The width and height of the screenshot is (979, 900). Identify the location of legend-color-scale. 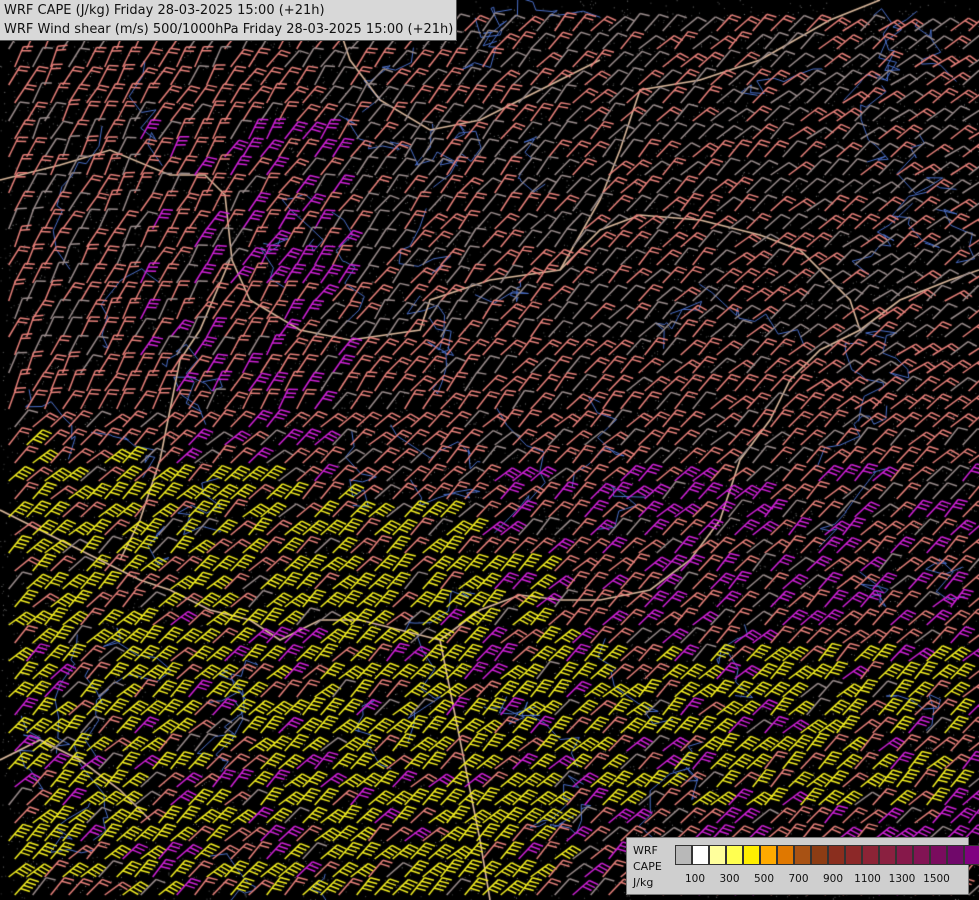
(827, 855).